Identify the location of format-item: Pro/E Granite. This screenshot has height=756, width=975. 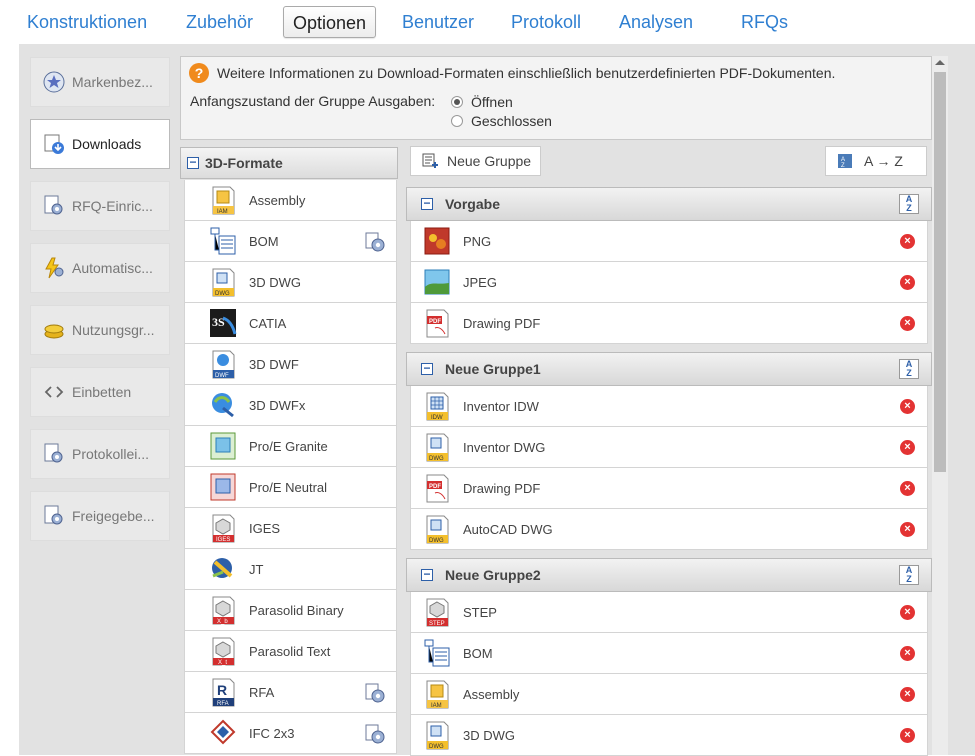
(290, 446).